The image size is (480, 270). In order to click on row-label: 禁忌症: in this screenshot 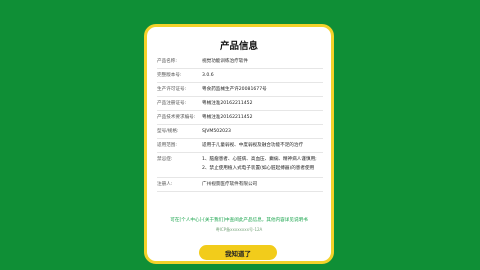, I will do `click(165, 159)`.